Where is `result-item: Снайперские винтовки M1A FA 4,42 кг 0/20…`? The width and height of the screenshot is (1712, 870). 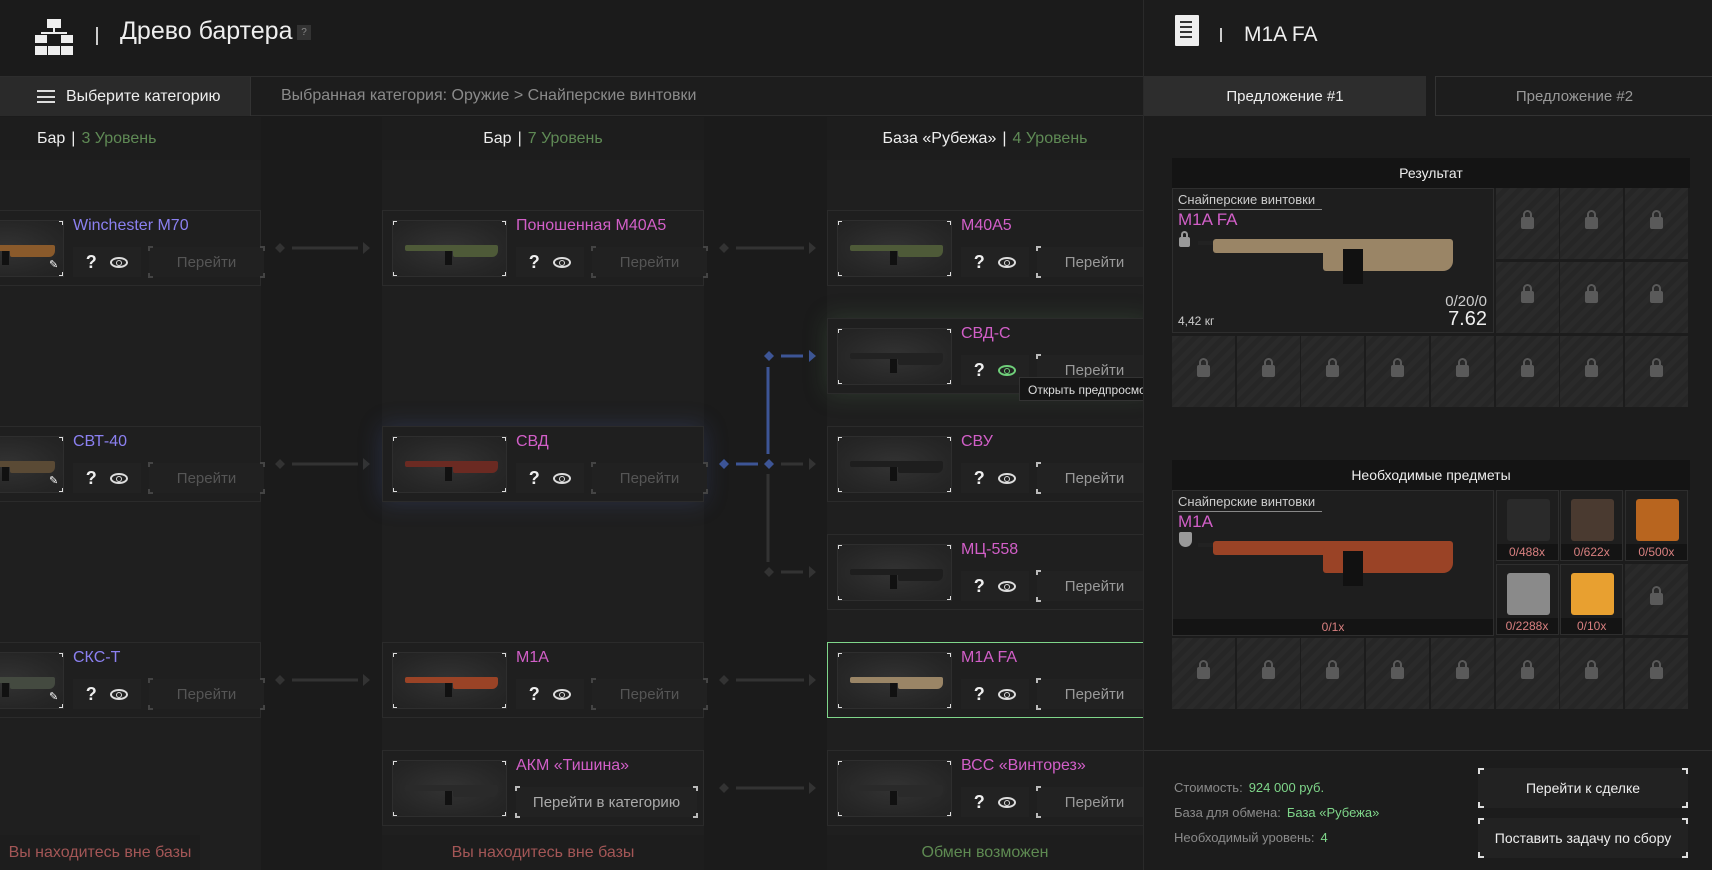
result-item: Снайперские винтовки M1A FA 4,42 кг 0/20… is located at coordinates (1333, 260).